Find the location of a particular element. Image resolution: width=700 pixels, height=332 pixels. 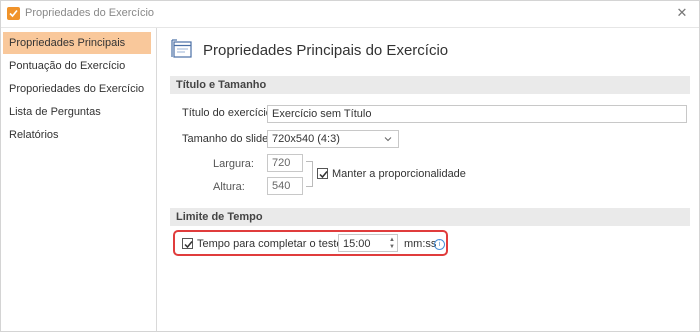

app-checkmark-icon is located at coordinates (13, 13).